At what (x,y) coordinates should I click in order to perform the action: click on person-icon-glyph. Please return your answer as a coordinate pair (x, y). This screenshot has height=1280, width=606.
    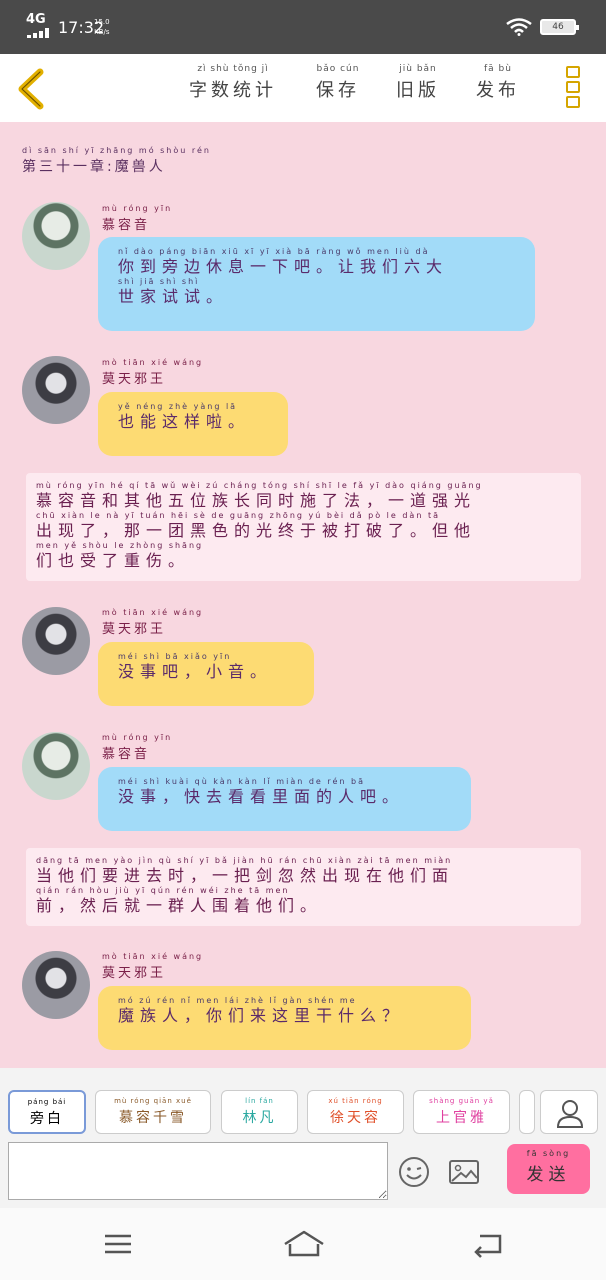
    Looking at the image, I should click on (570, 1114).